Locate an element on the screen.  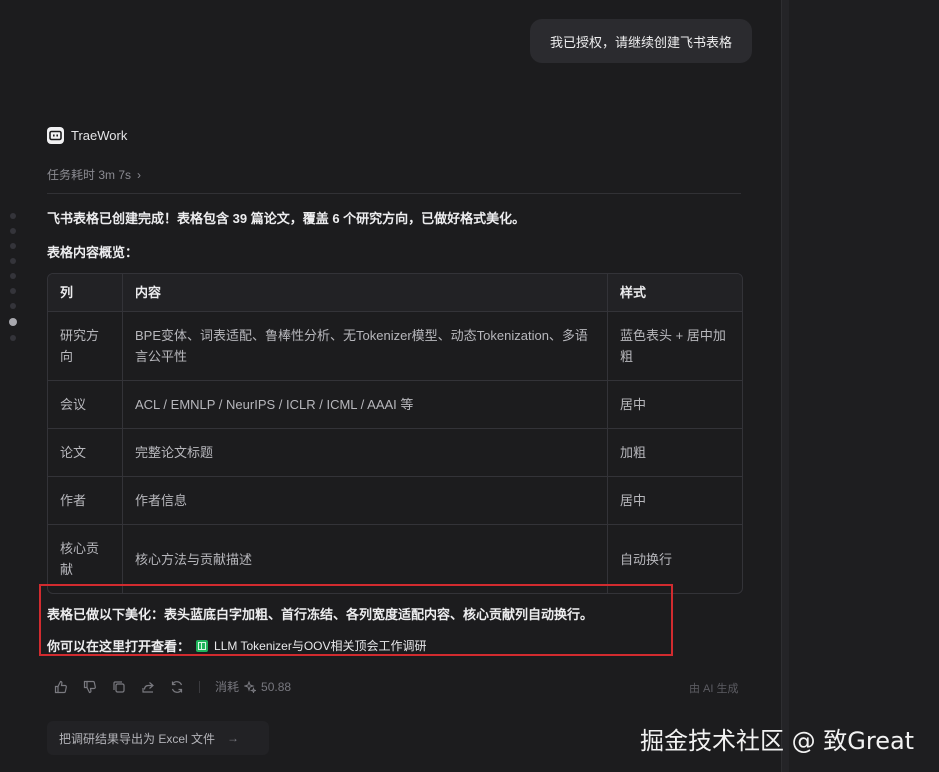
agent-header: TraeWork is located at coordinates (87, 135).